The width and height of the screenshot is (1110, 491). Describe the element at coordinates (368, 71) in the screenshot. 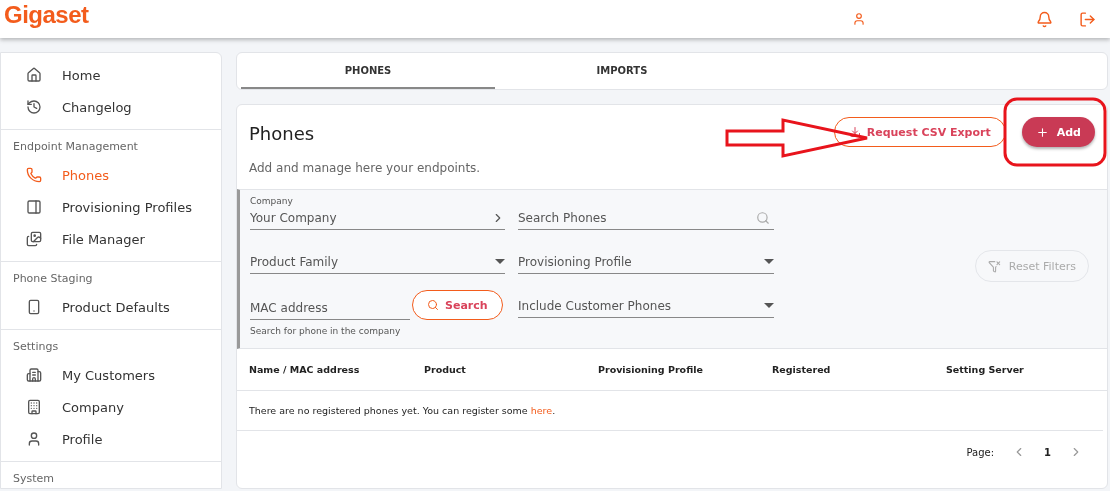

I see `tab: PHONES` at that location.